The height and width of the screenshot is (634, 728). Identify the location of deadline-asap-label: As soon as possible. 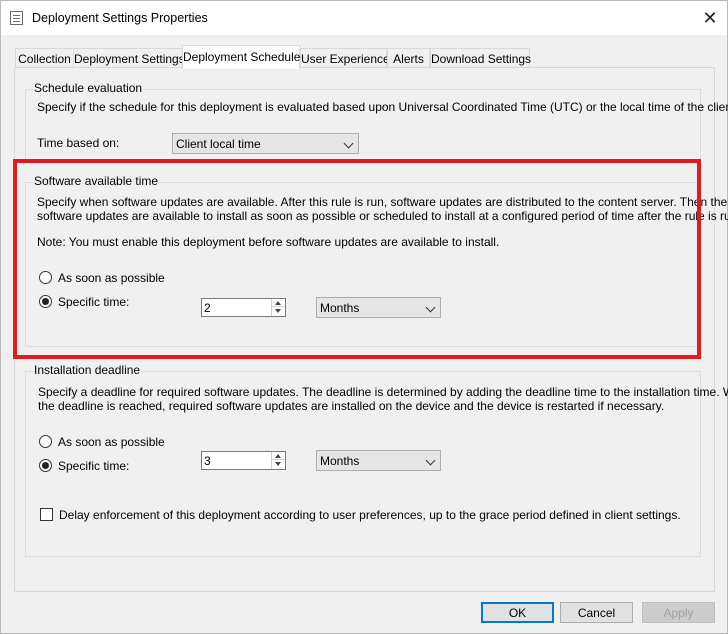
(111, 442).